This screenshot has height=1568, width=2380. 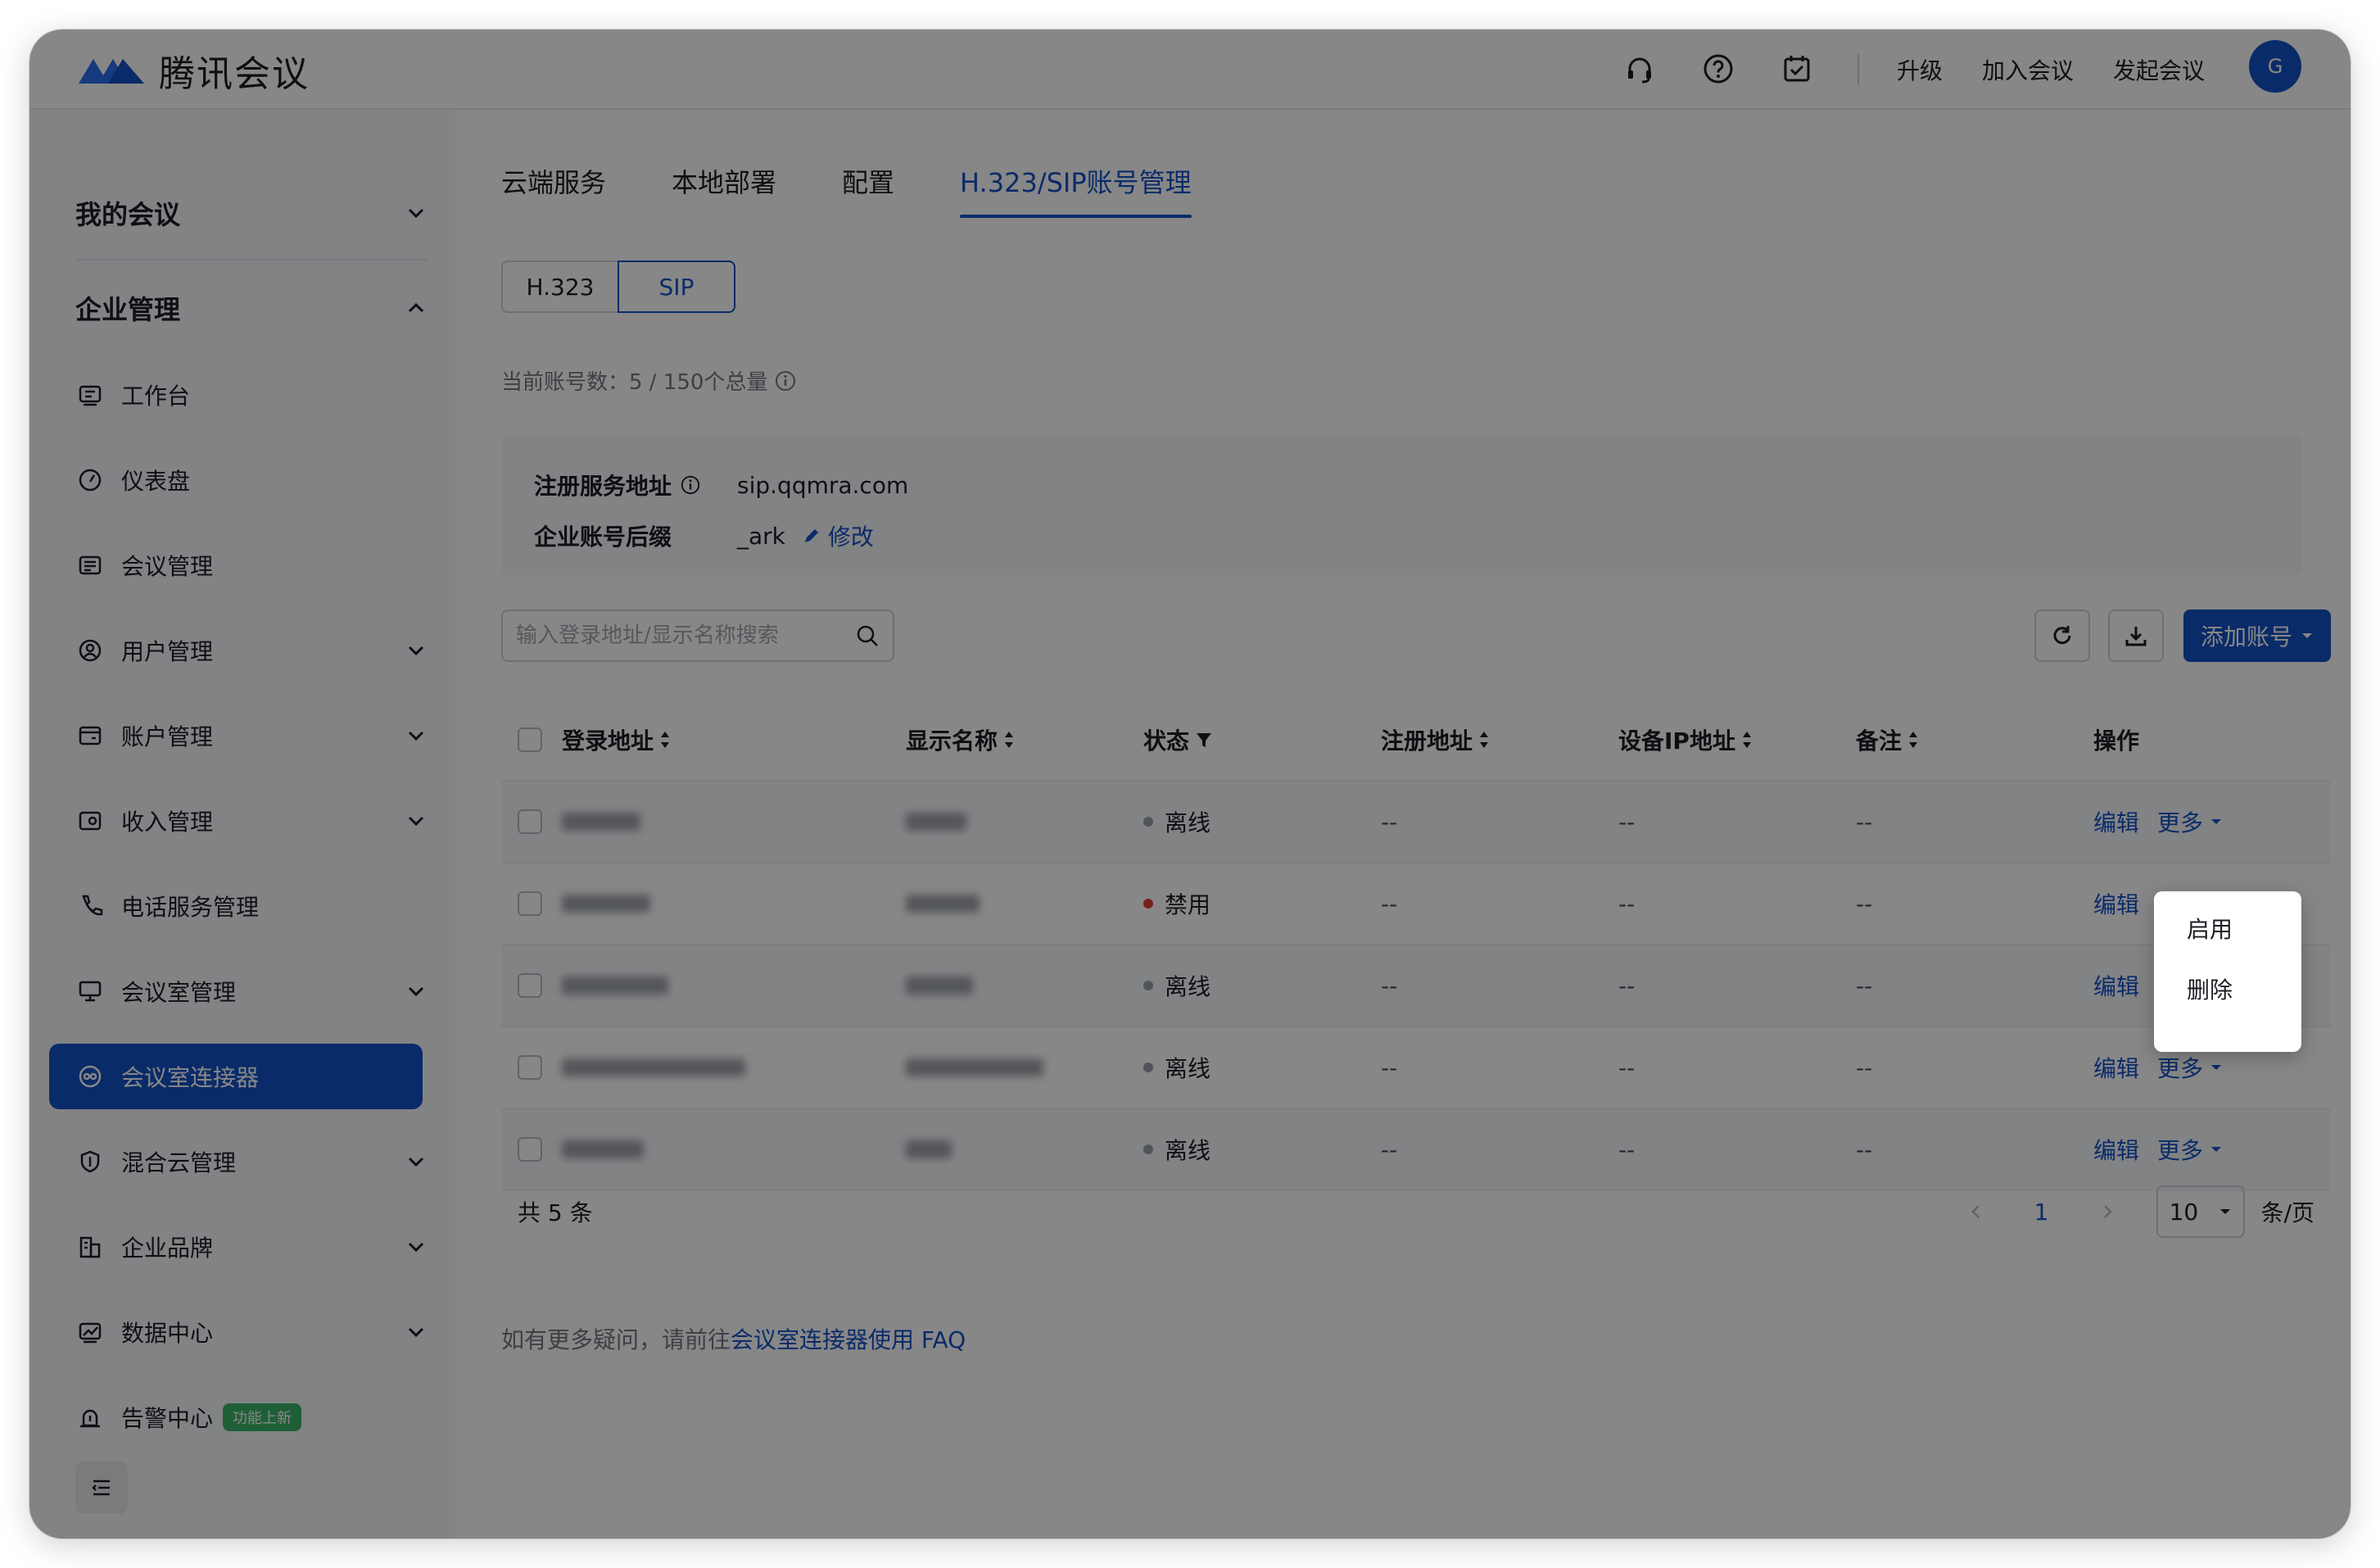 What do you see at coordinates (2141, 1212) in the screenshot?
I see `pagination-controls: 1 10 条/页` at bounding box center [2141, 1212].